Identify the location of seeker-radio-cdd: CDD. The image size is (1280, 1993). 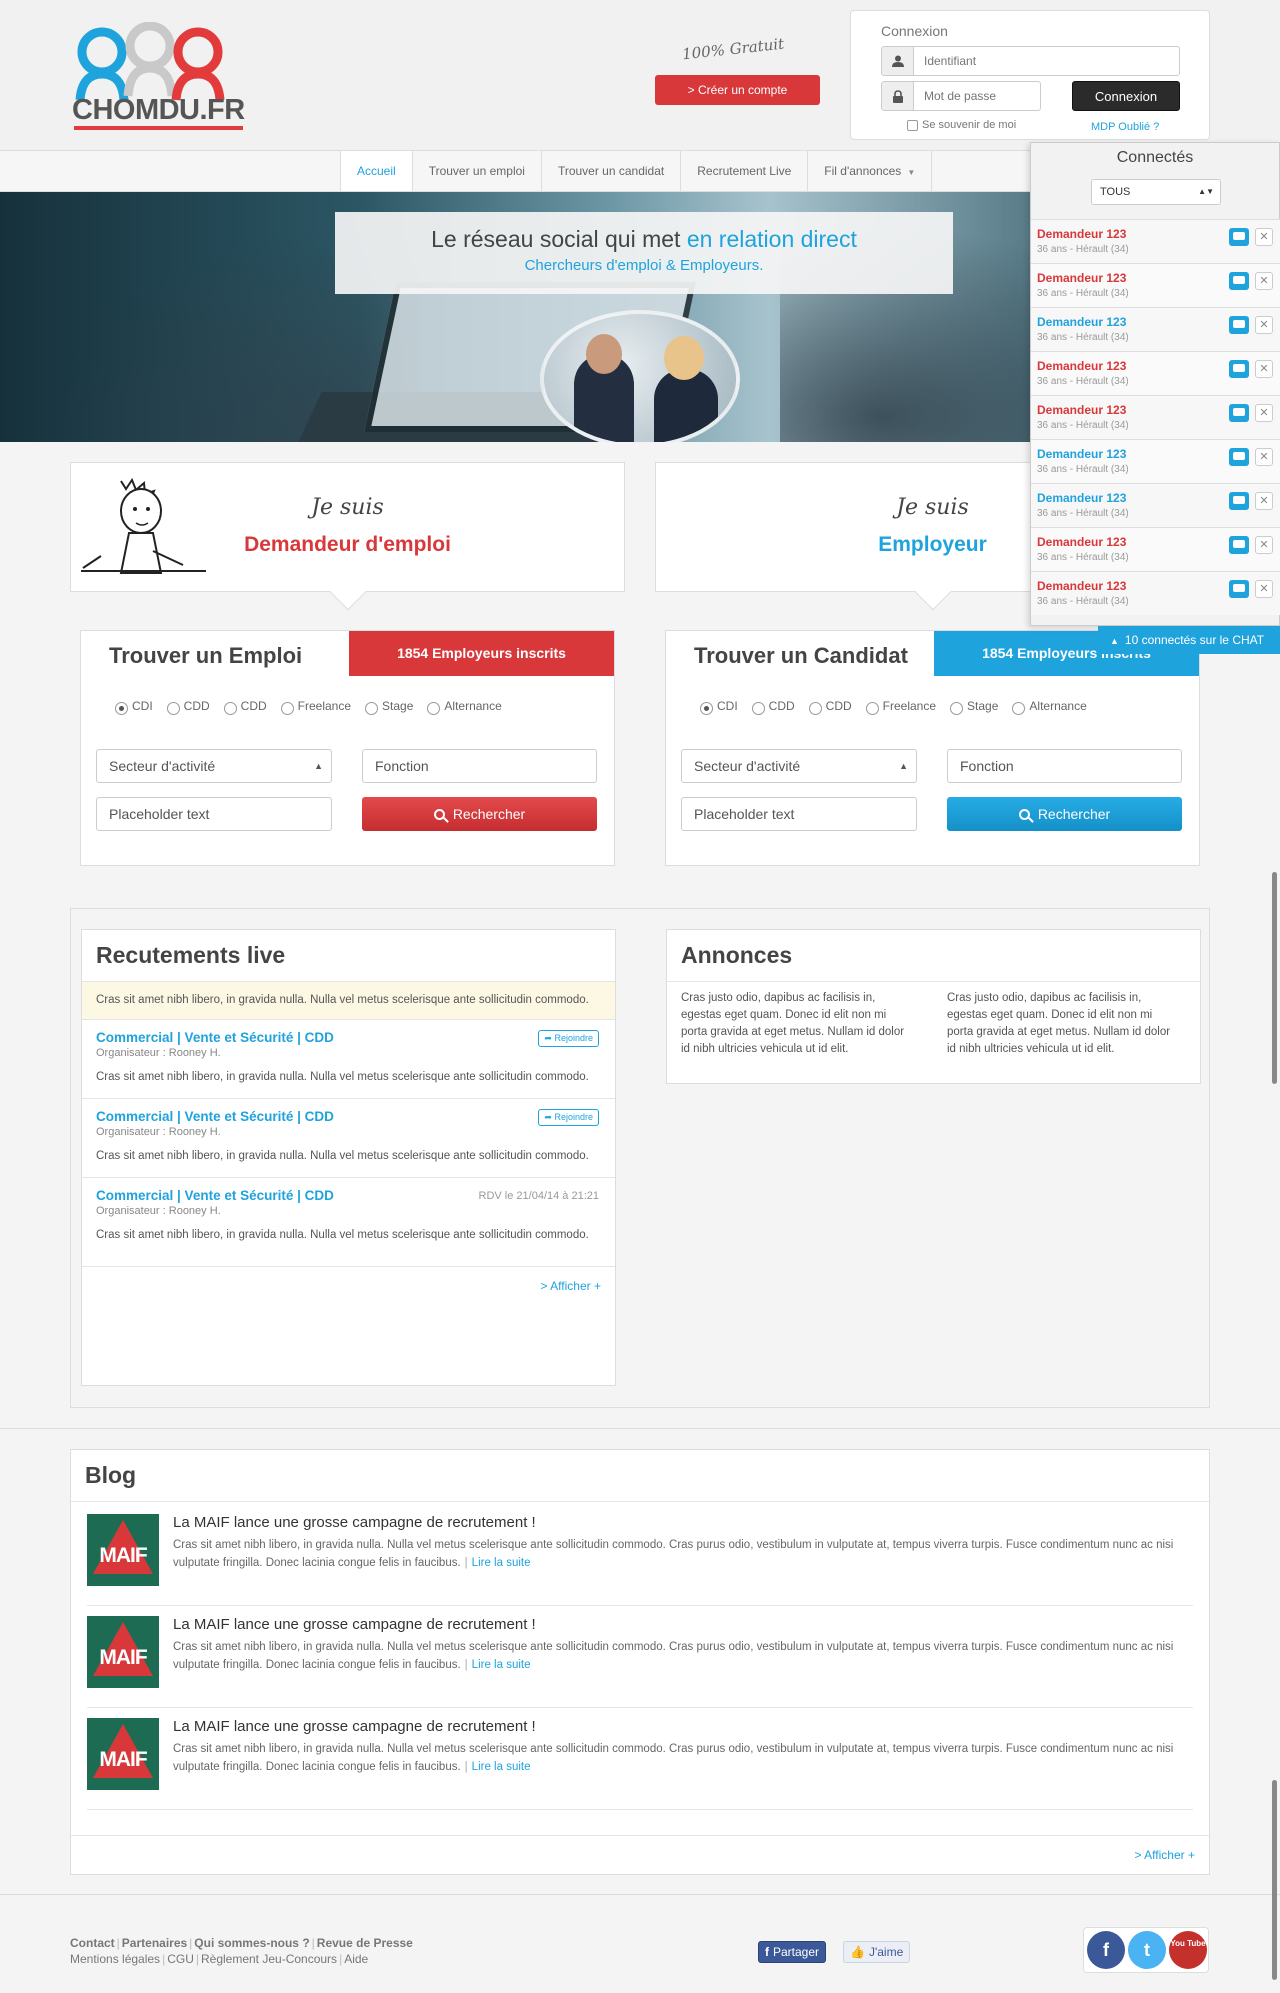
(188, 707).